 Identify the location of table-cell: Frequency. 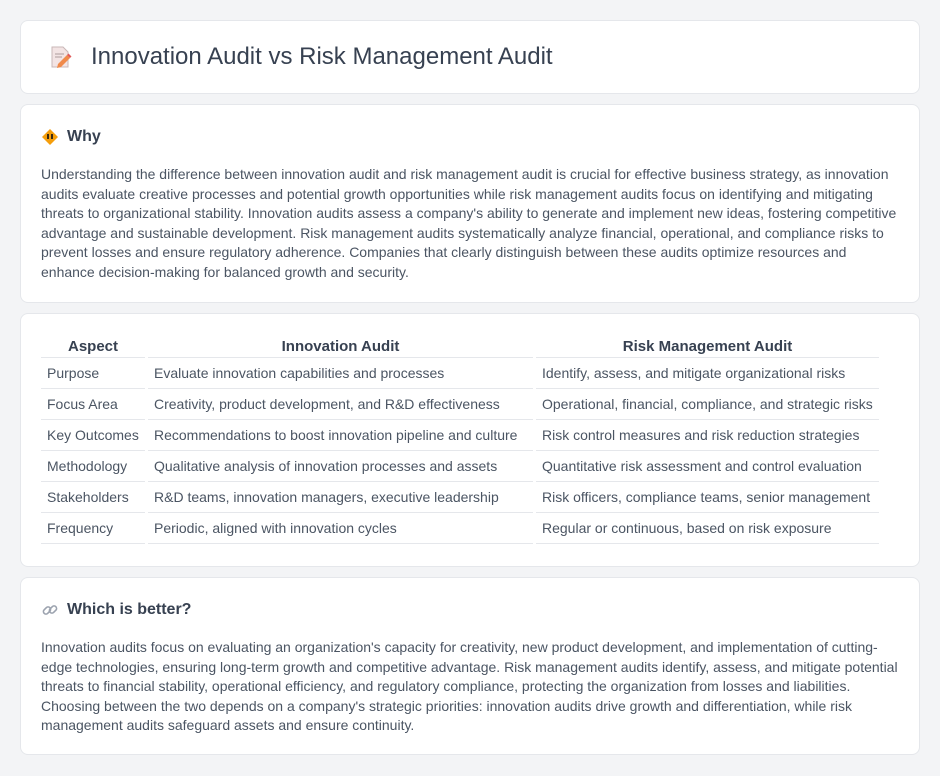
(93, 528).